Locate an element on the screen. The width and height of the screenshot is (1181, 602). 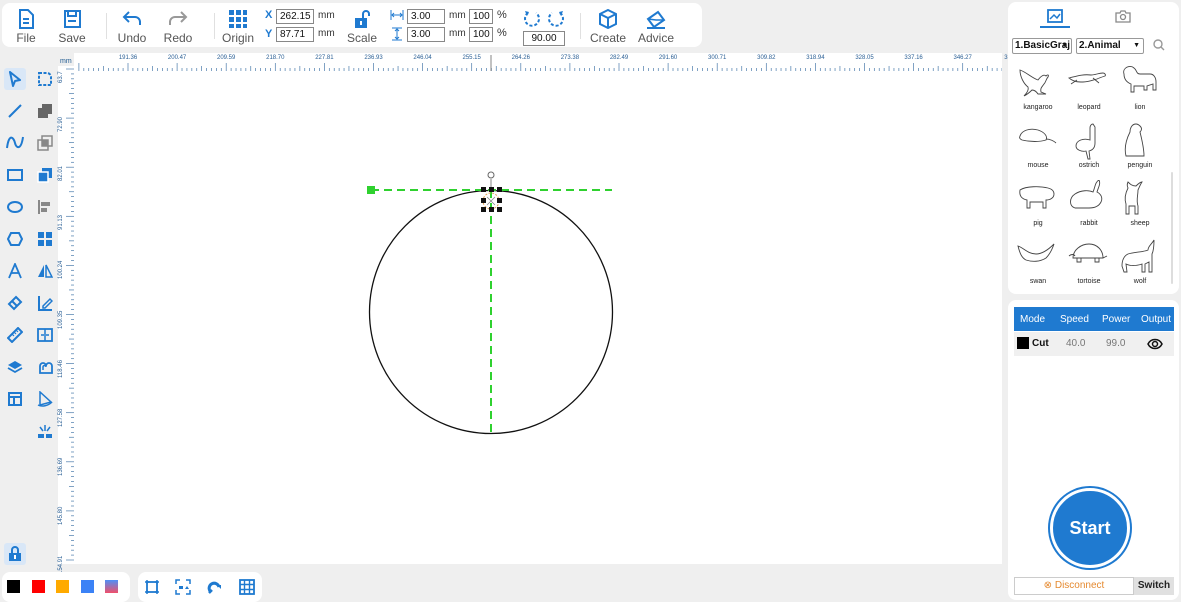
library-item-penguin: penguin is located at coordinates (1140, 150).